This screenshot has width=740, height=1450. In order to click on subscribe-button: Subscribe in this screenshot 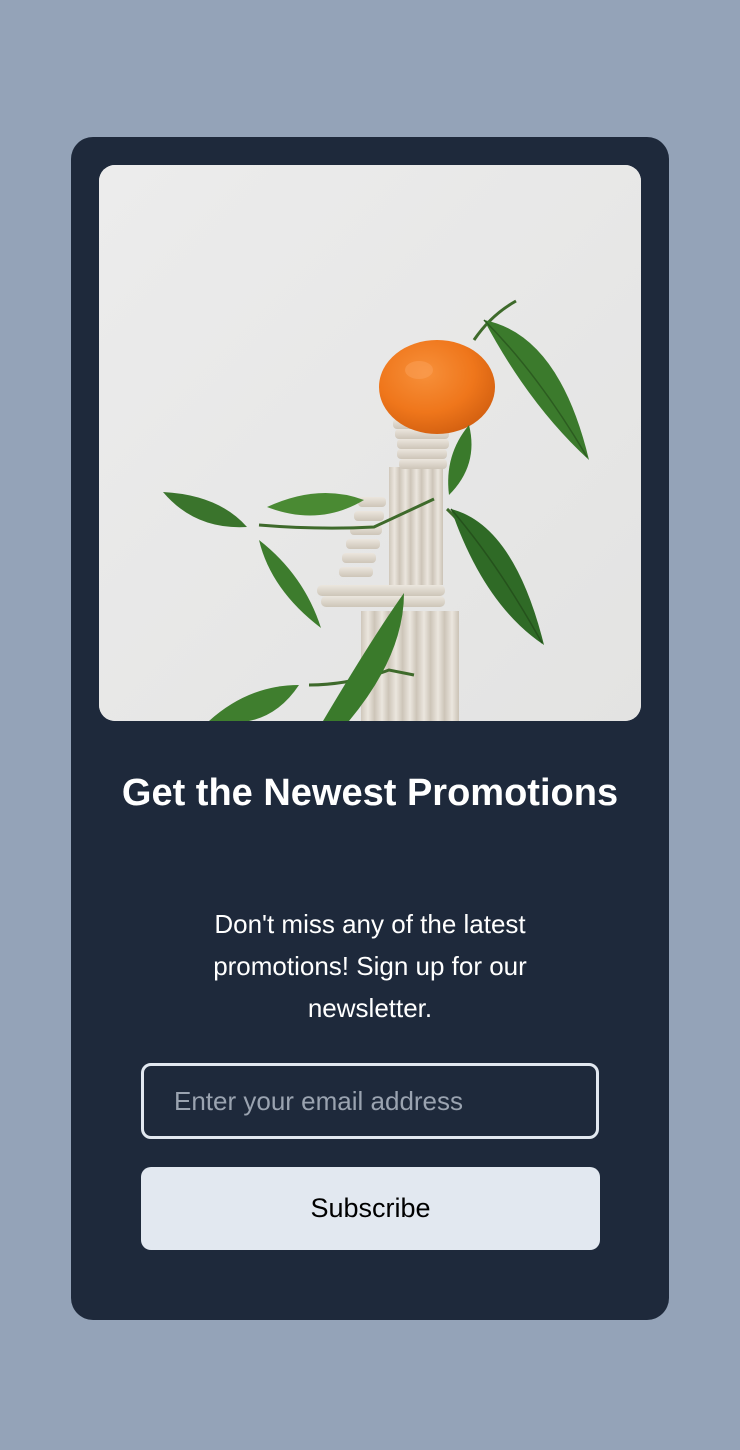, I will do `click(370, 1208)`.